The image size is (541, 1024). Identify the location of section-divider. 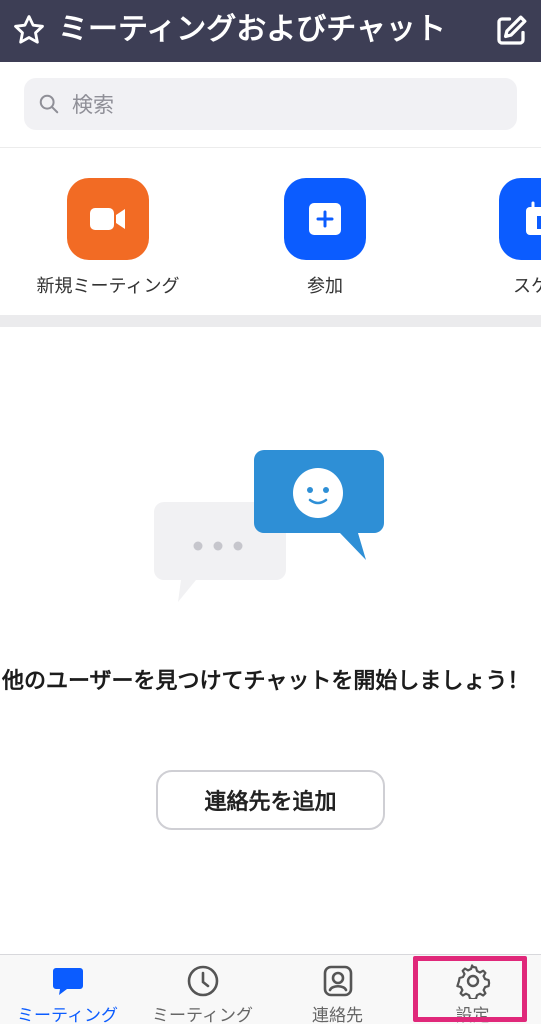
(270, 321).